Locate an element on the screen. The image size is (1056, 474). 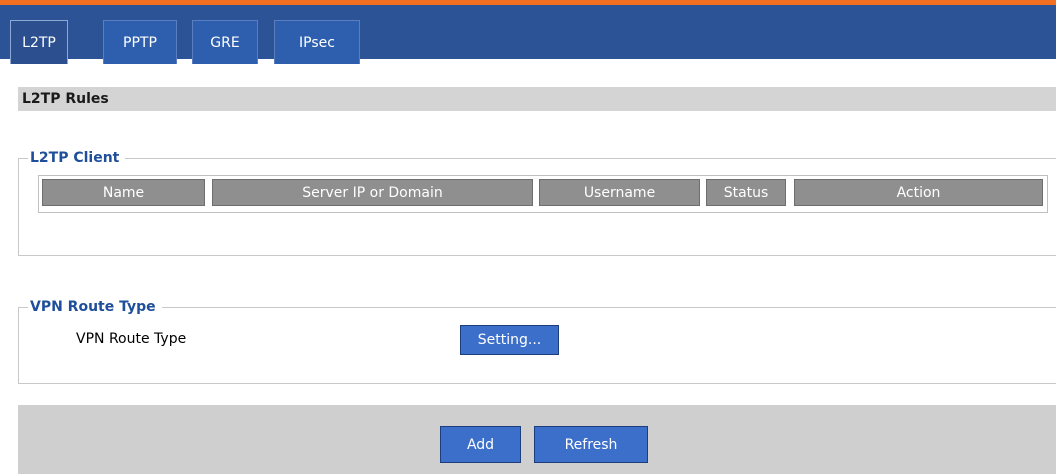
column-header-action: Action is located at coordinates (918, 192).